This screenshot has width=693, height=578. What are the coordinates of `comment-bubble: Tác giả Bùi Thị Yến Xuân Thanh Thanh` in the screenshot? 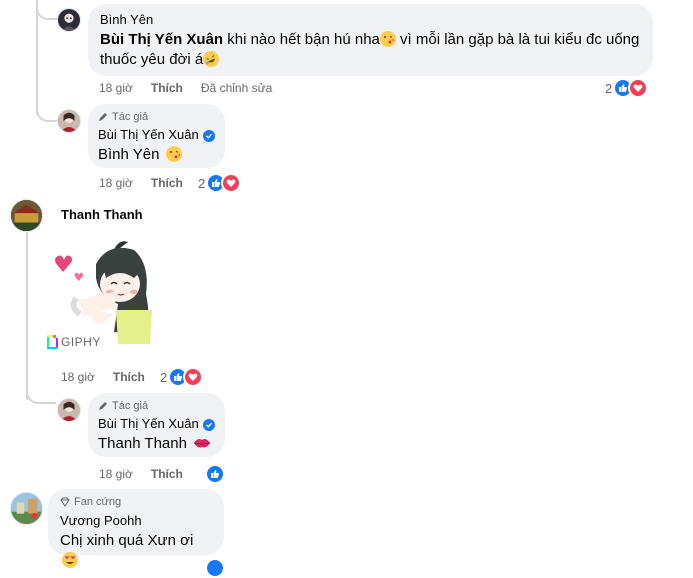 It's located at (156, 425).